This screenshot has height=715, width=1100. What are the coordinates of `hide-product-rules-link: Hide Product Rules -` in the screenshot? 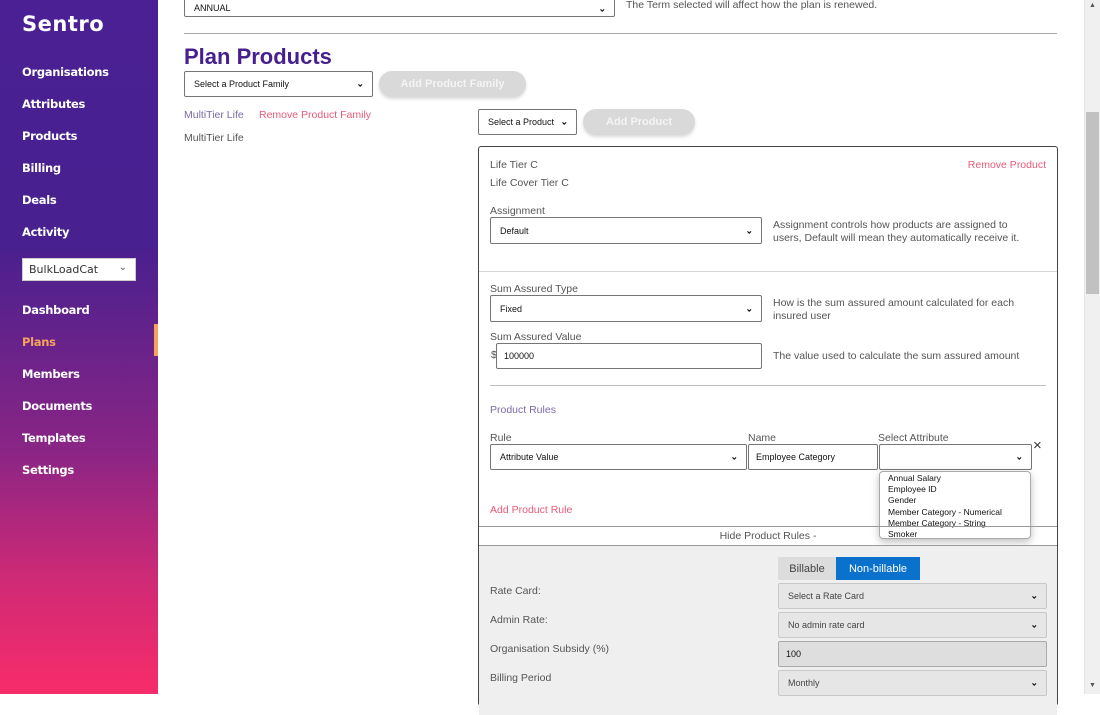 It's located at (768, 536).